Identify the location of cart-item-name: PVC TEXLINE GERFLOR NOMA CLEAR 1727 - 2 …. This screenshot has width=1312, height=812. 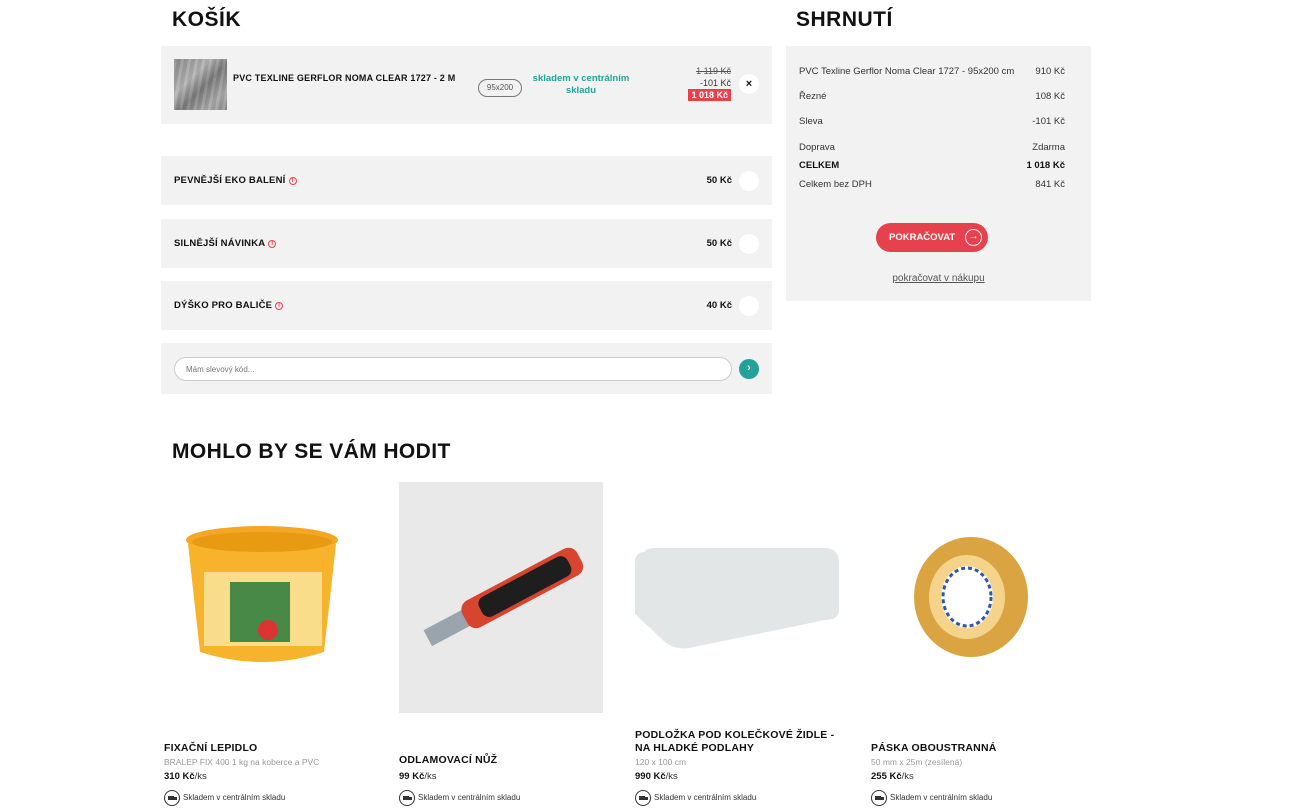
(348, 78).